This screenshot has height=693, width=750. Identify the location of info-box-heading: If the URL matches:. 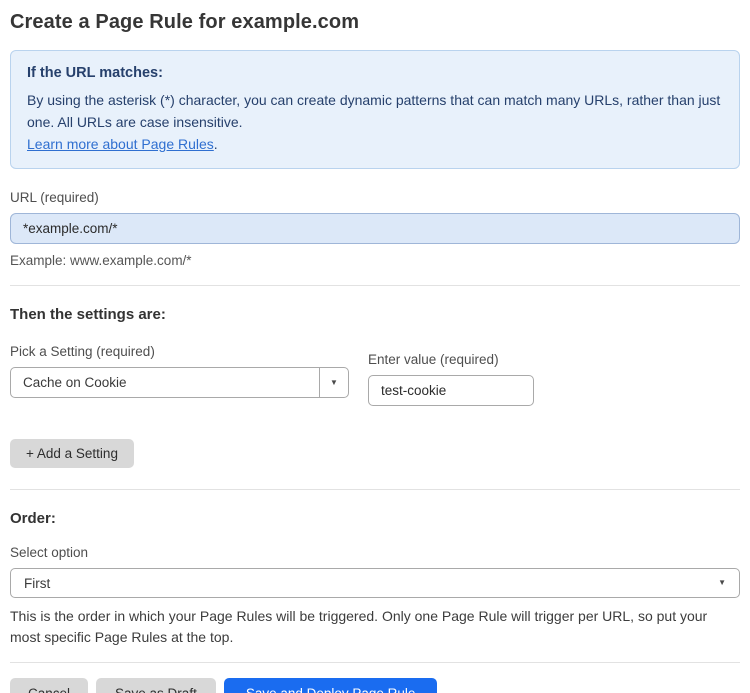
(95, 73).